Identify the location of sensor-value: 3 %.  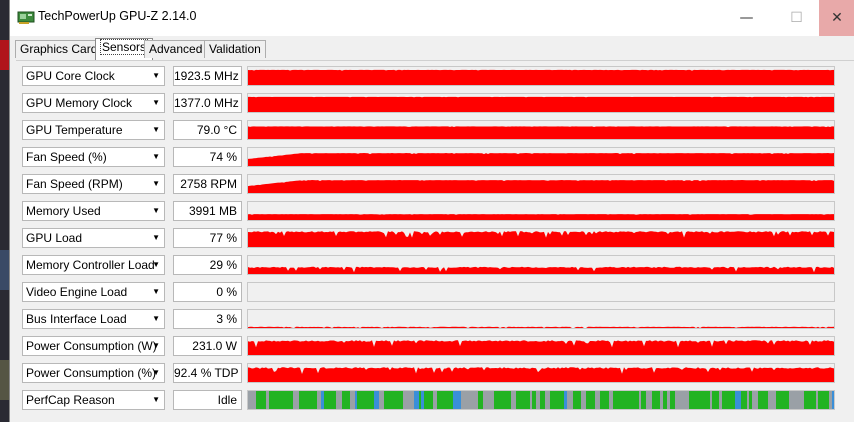
(207, 319).